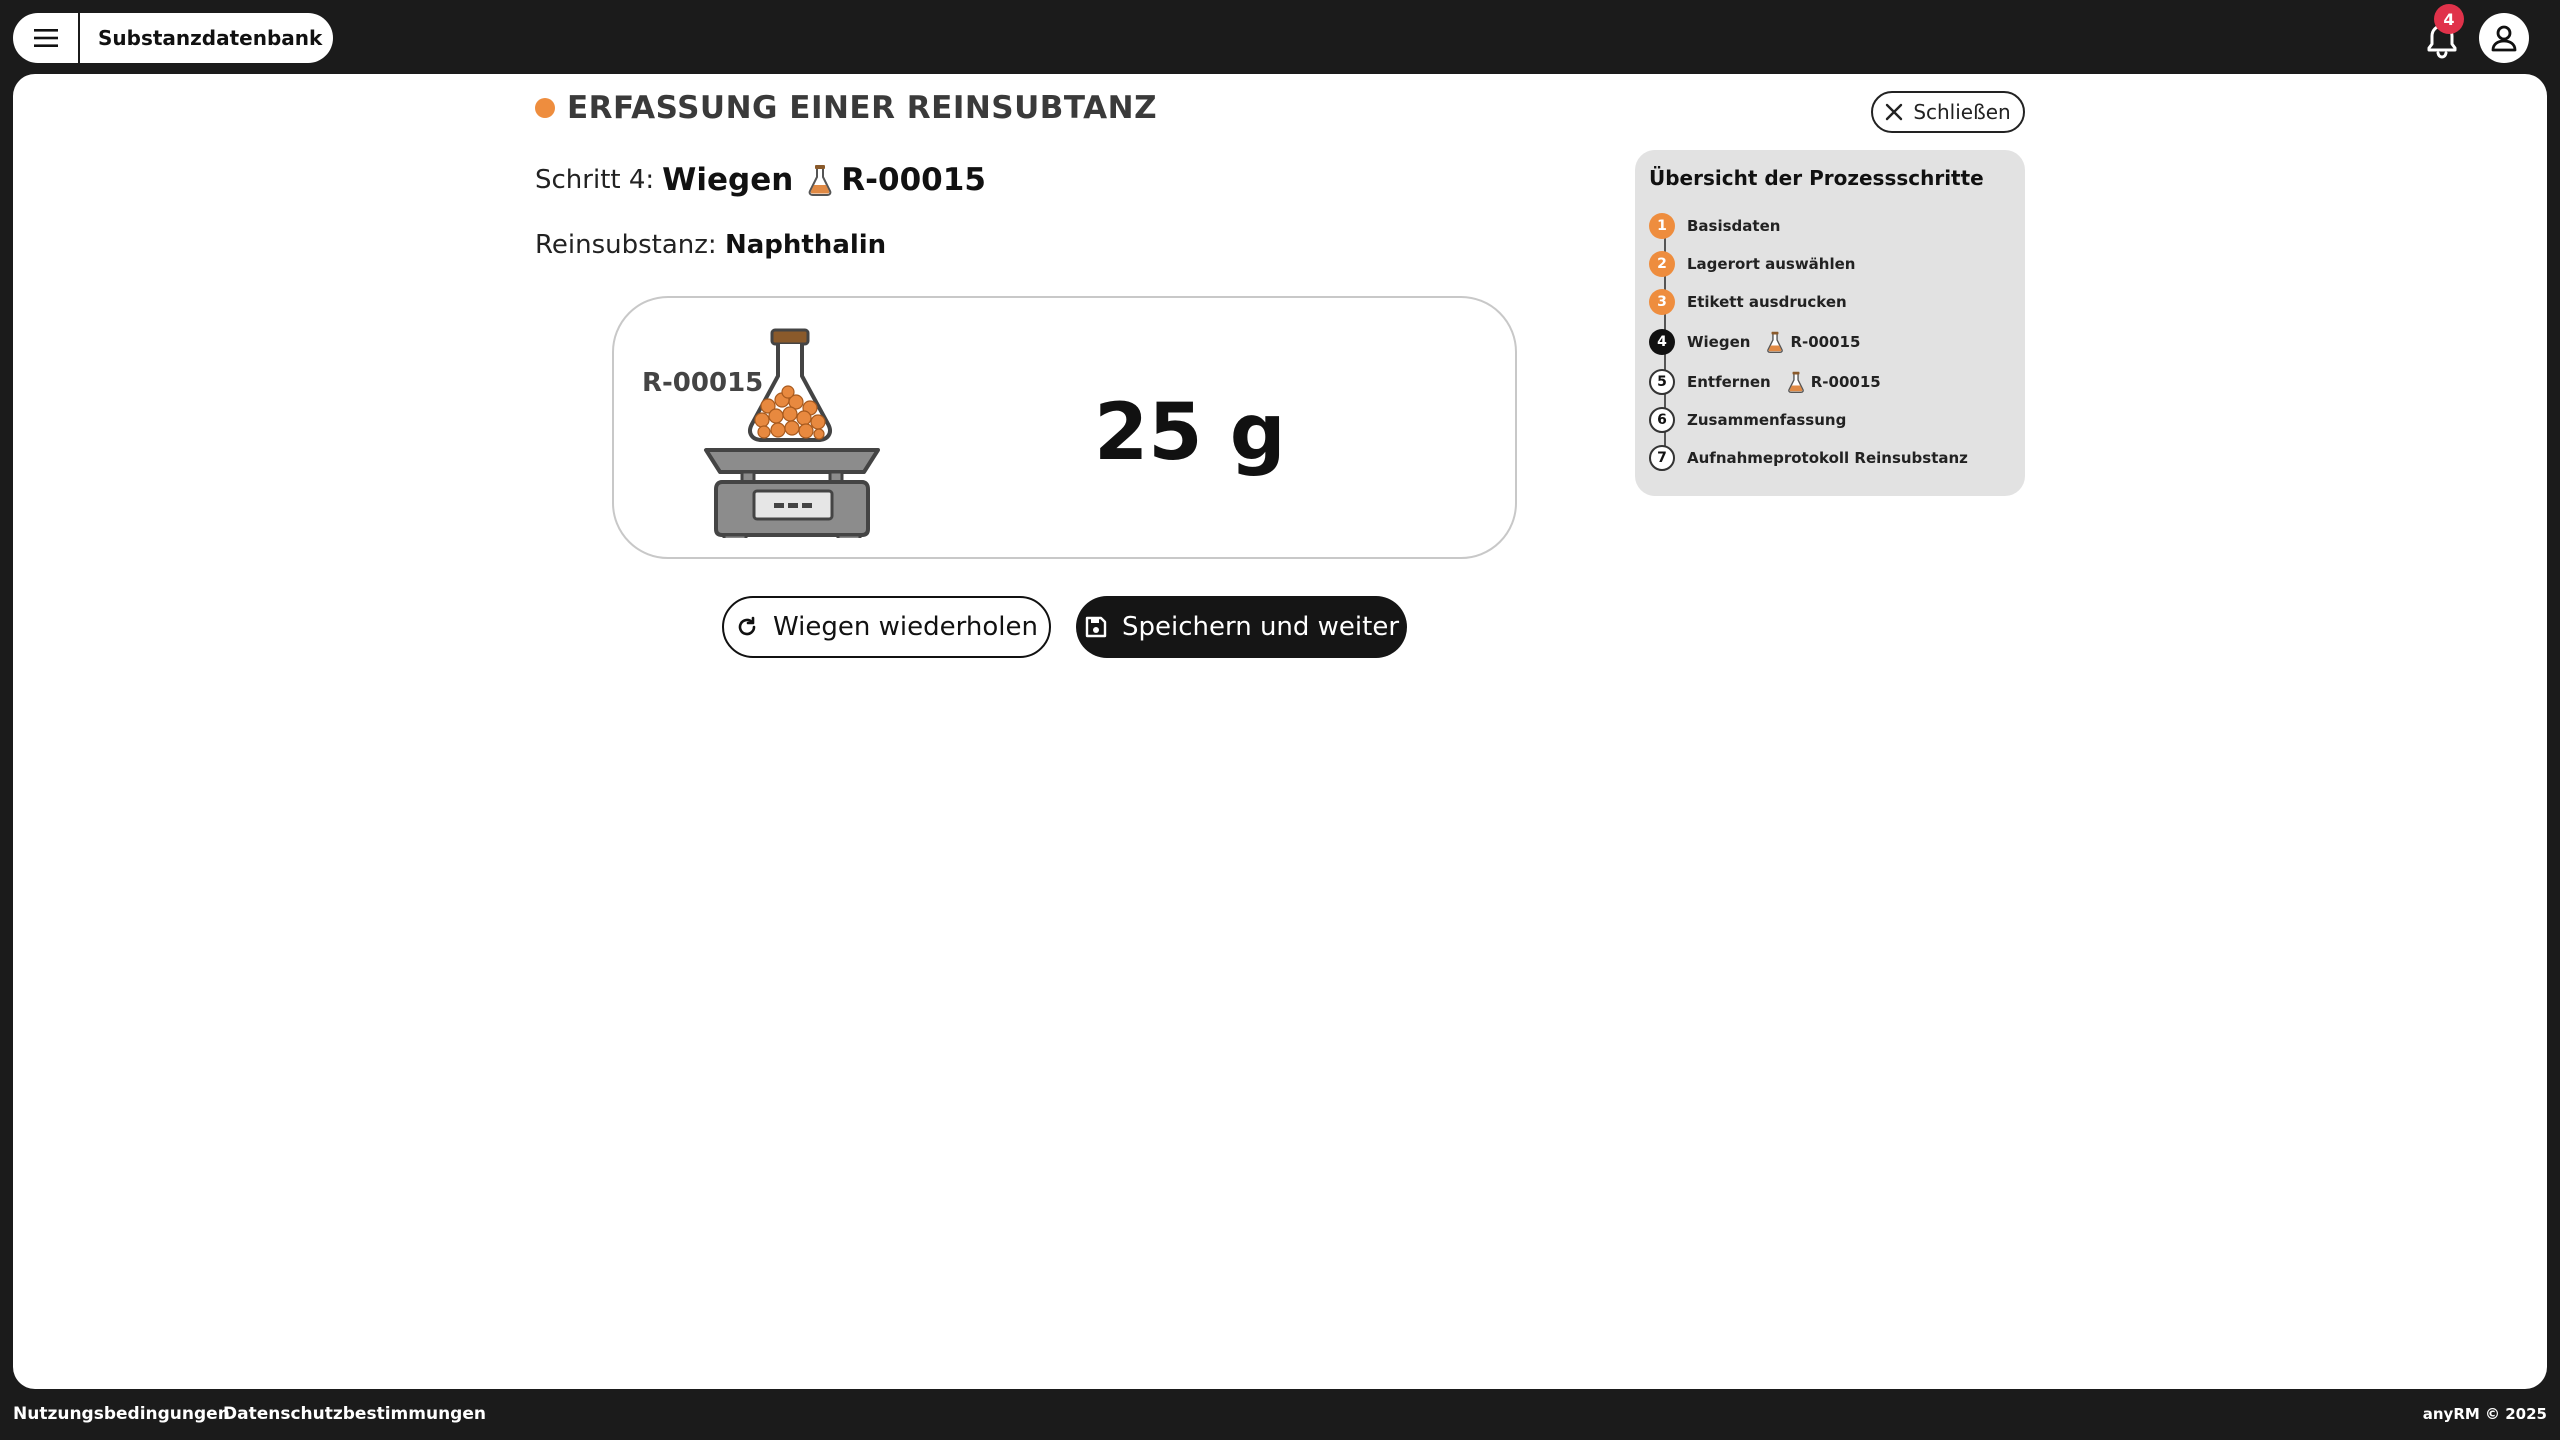  I want to click on copyright: anyRM © 2025, so click(2484, 1414).